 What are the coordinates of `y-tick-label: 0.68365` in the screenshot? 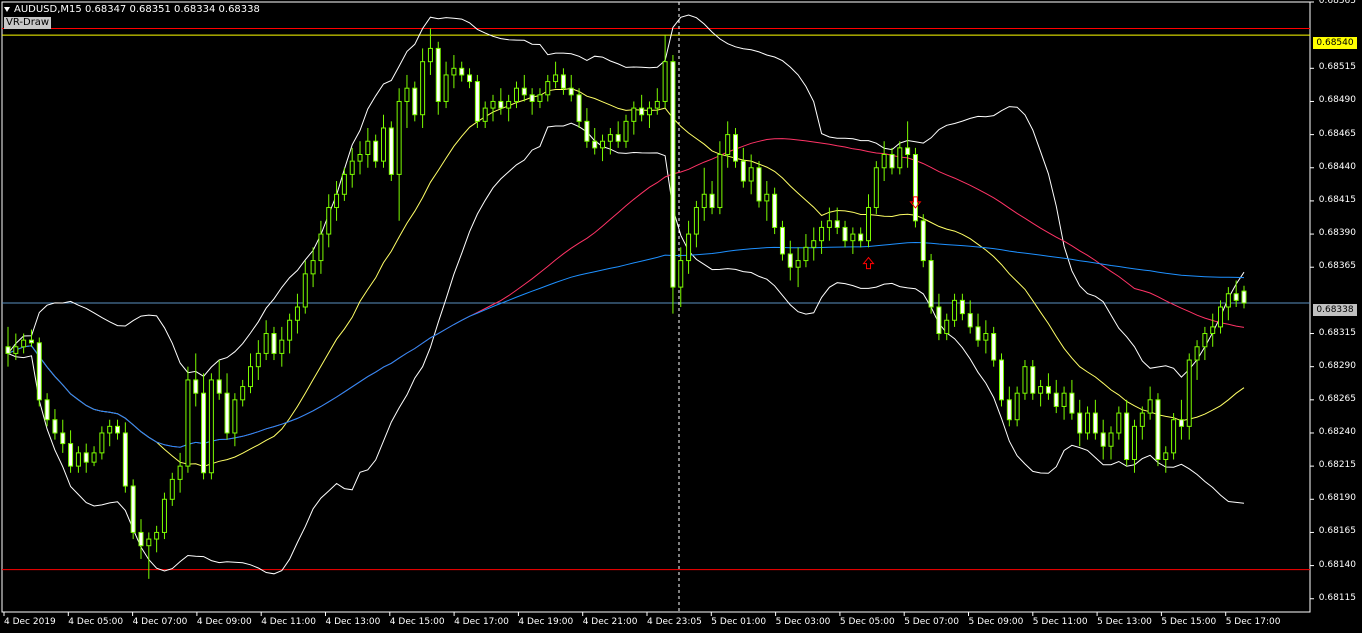 It's located at (1337, 266).